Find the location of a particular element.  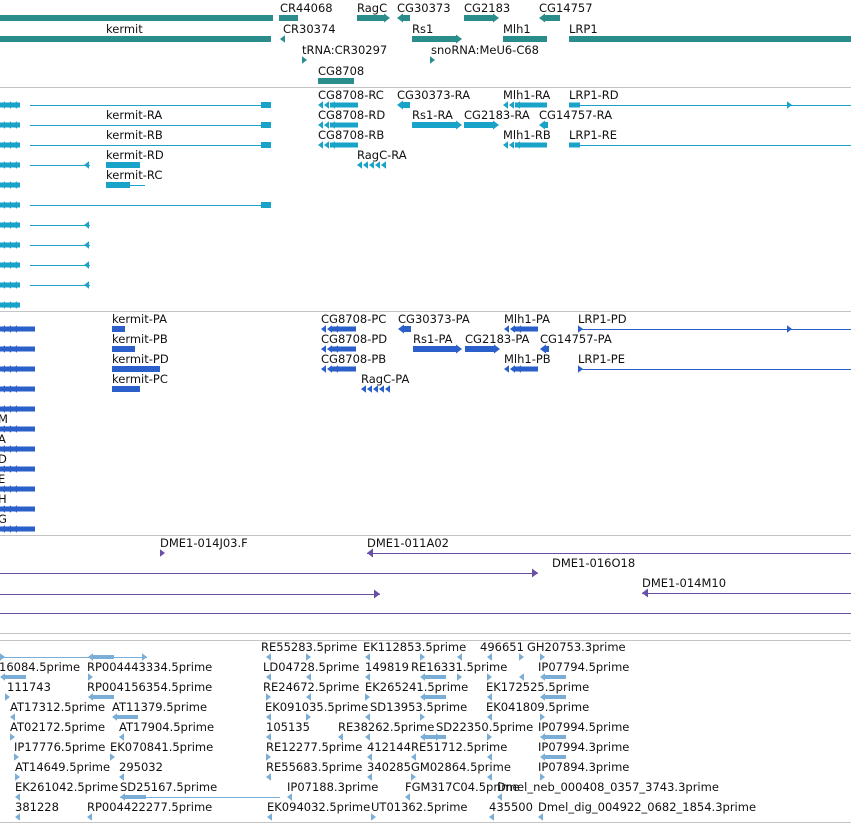

transcript-exon-arrow is located at coordinates (400, 105).